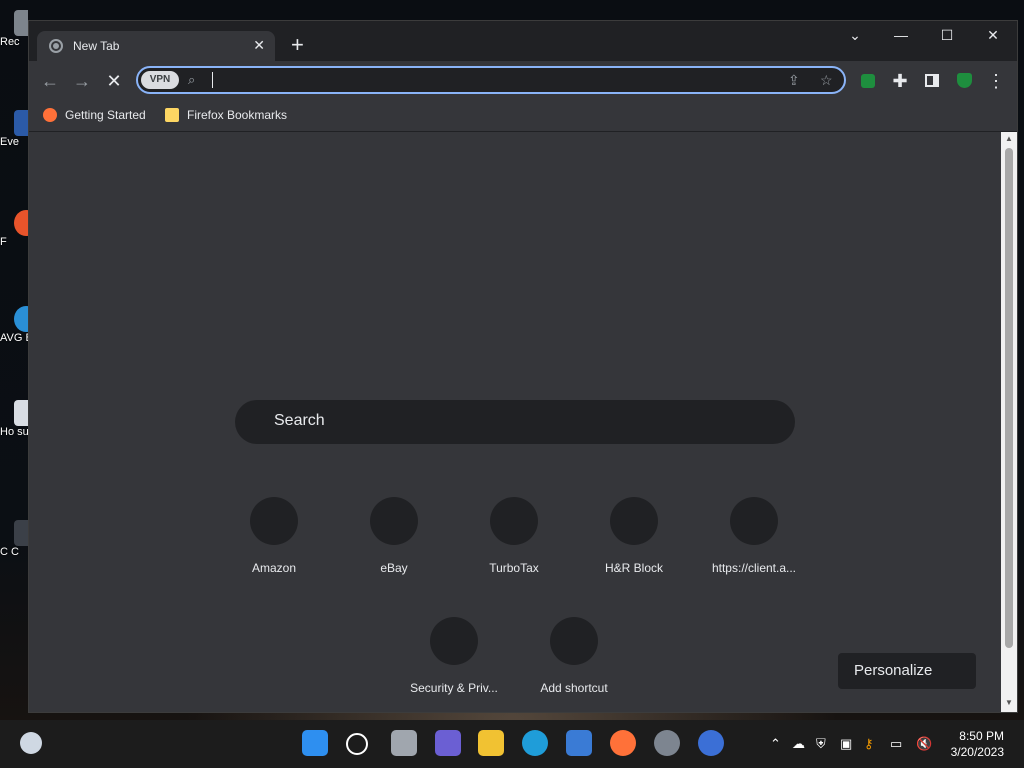  I want to click on desktop-icon-firefox: F, so click(14, 229).